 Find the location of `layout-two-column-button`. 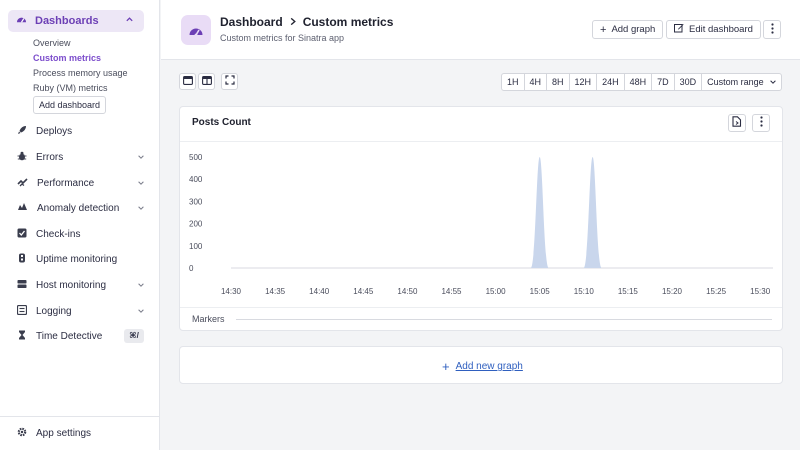

layout-two-column-button is located at coordinates (206, 81).